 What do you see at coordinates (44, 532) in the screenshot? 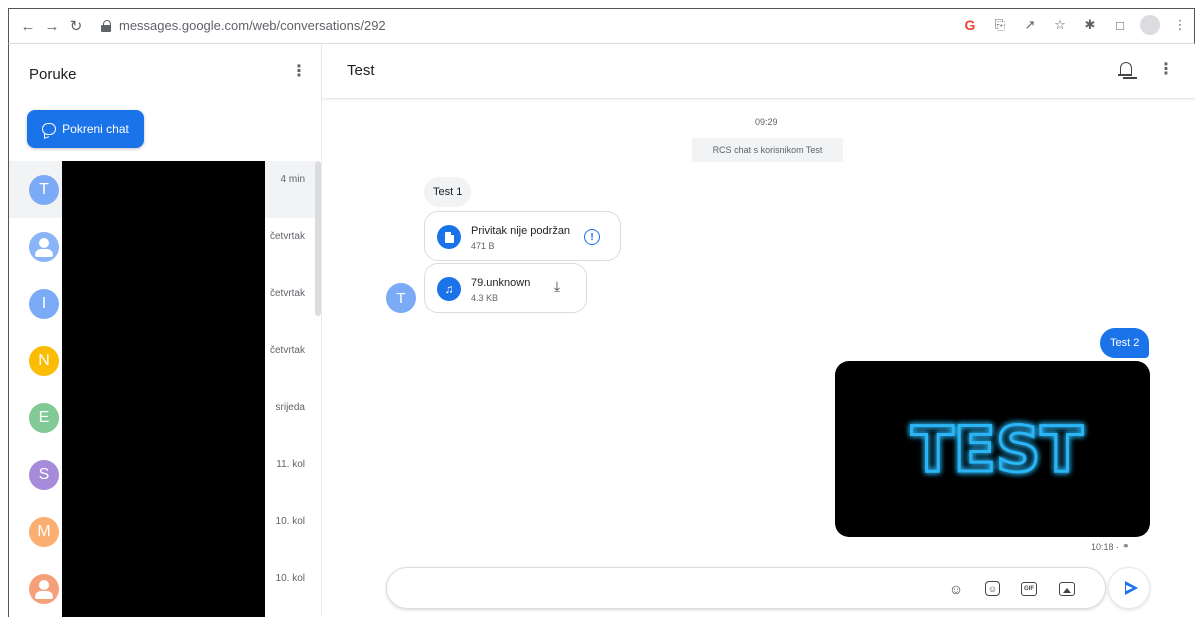
I see `contact-avatar: M` at bounding box center [44, 532].